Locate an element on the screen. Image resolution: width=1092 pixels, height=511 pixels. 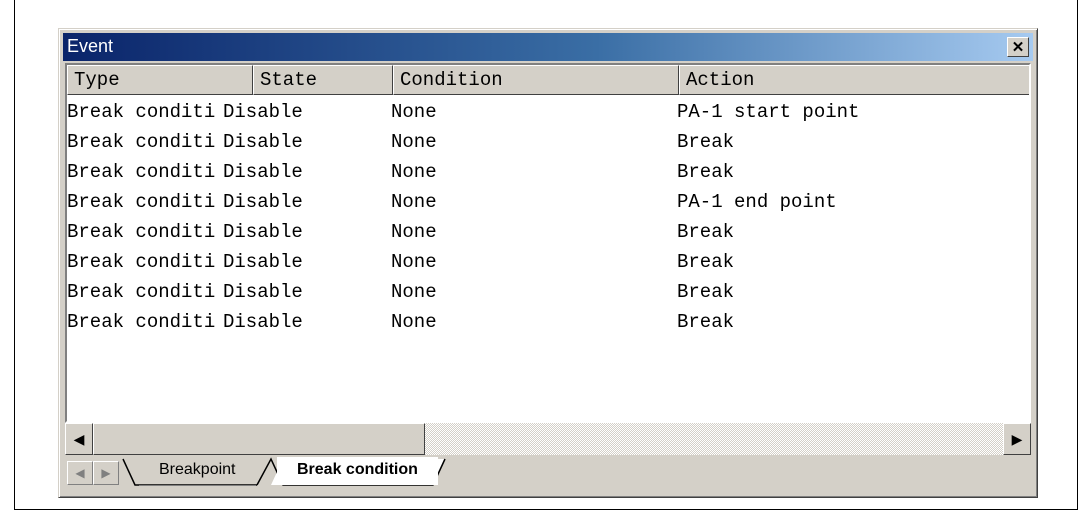
tab-break-condition: Break condition is located at coordinates (357, 471).